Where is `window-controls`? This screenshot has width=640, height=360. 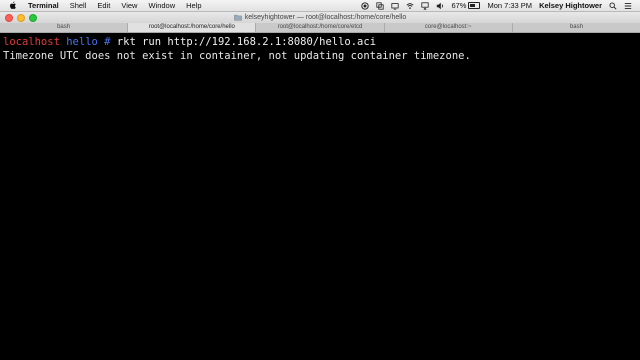 window-controls is located at coordinates (21, 18).